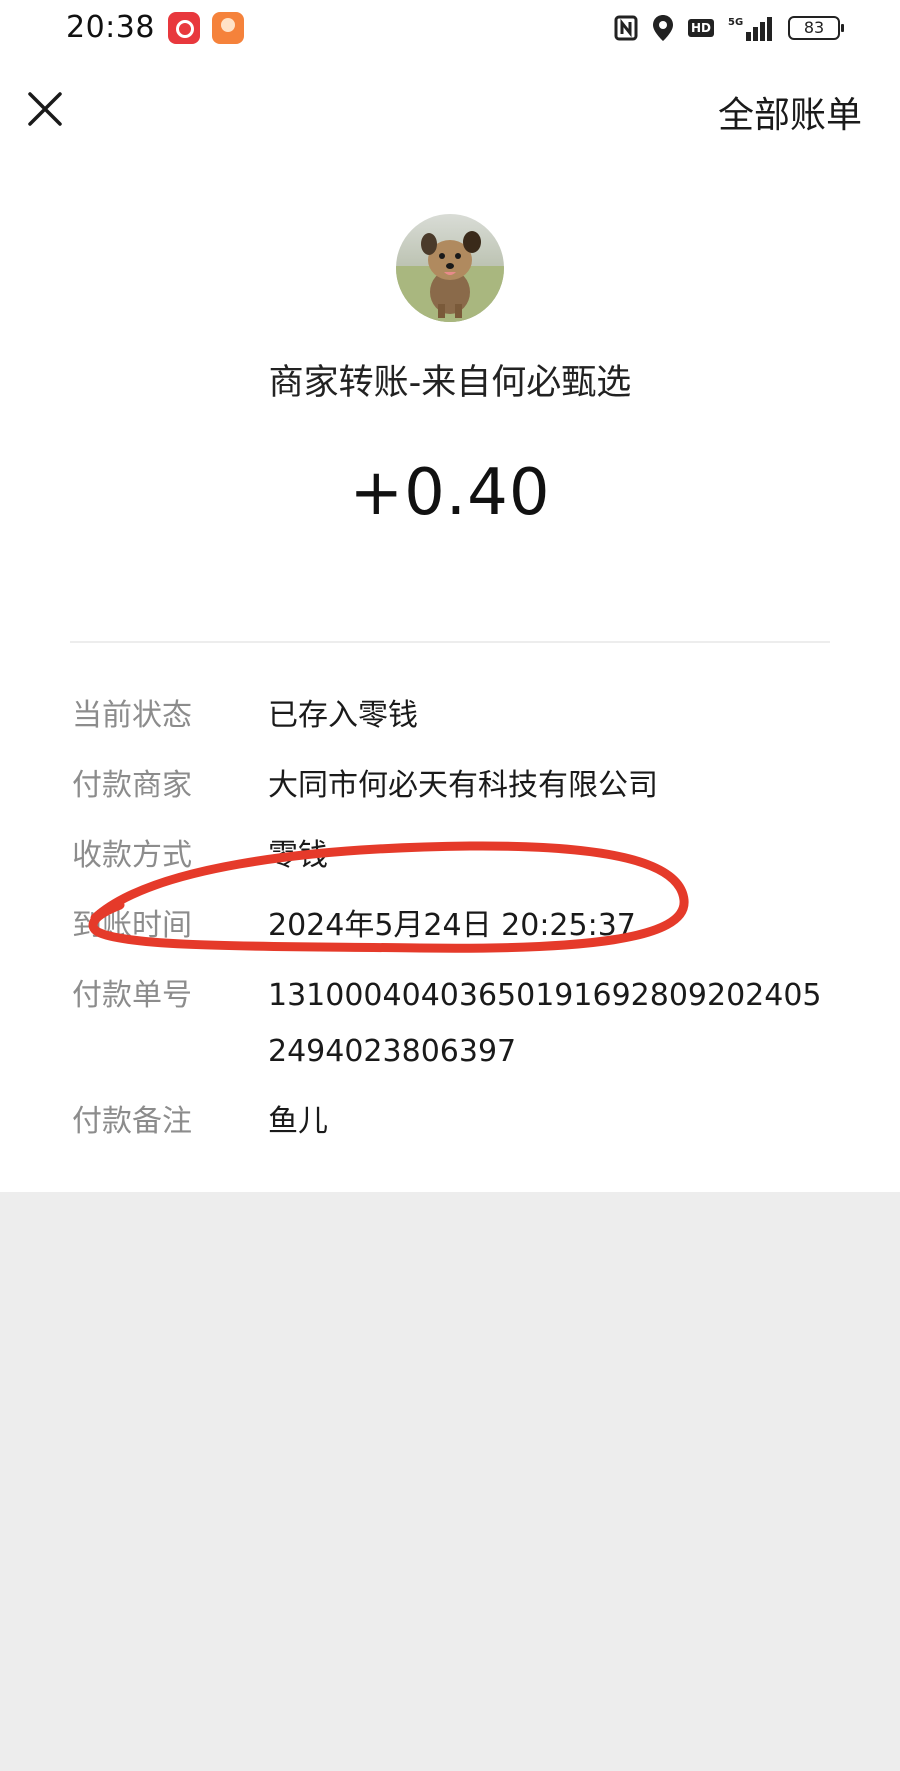 The width and height of the screenshot is (900, 1771). Describe the element at coordinates (132, 1121) in the screenshot. I see `detail-label: 付款备注` at that location.